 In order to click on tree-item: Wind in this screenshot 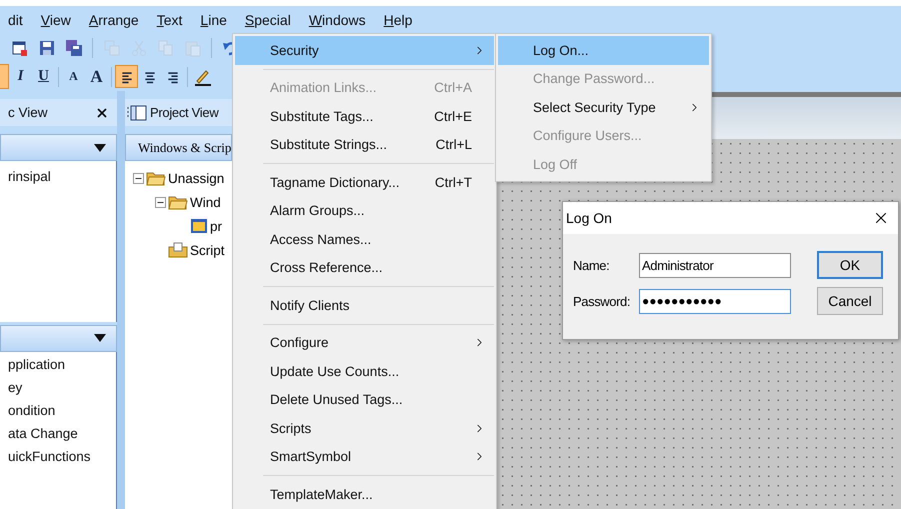, I will do `click(205, 202)`.